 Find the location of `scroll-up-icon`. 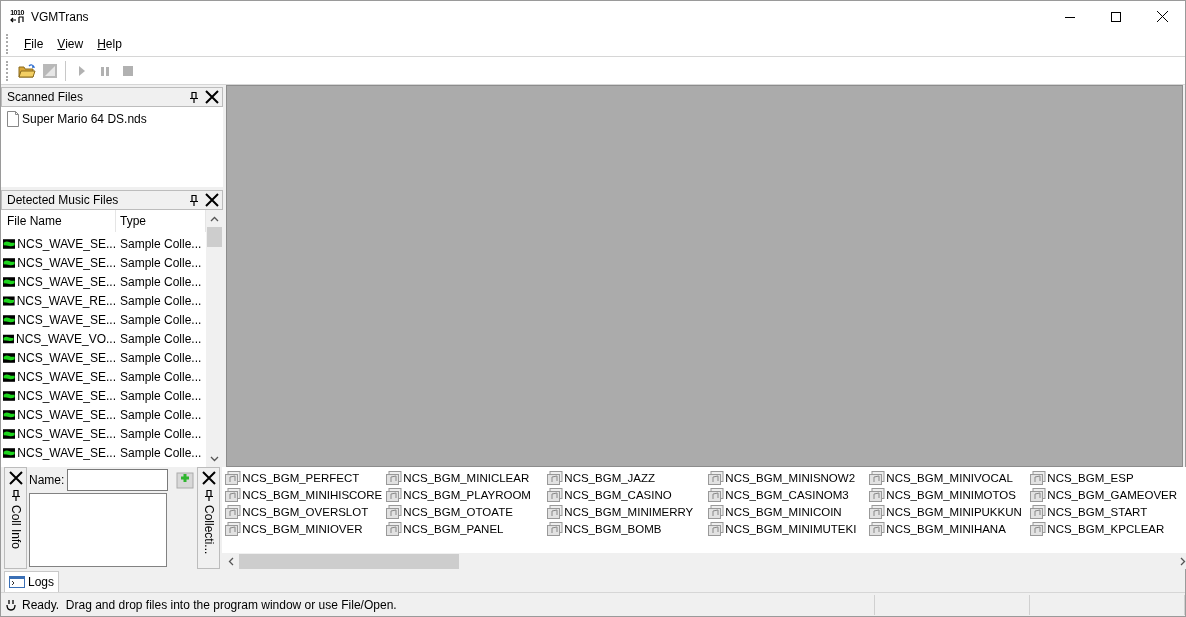

scroll-up-icon is located at coordinates (214, 218).